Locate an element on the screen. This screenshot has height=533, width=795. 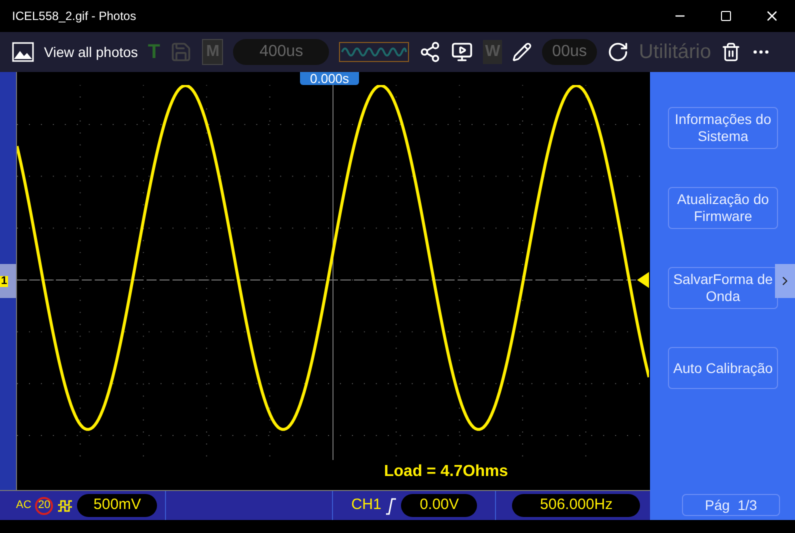
delay-display: 00us is located at coordinates (569, 52).